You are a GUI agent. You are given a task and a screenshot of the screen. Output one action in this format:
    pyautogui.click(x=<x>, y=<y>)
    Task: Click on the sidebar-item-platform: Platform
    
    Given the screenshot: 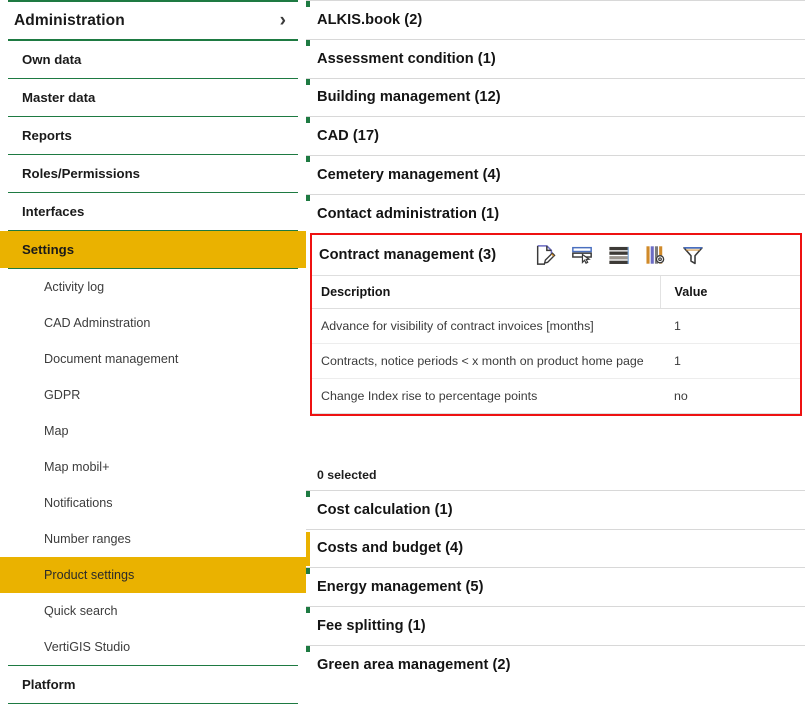 What is the action you would take?
    pyautogui.click(x=153, y=684)
    